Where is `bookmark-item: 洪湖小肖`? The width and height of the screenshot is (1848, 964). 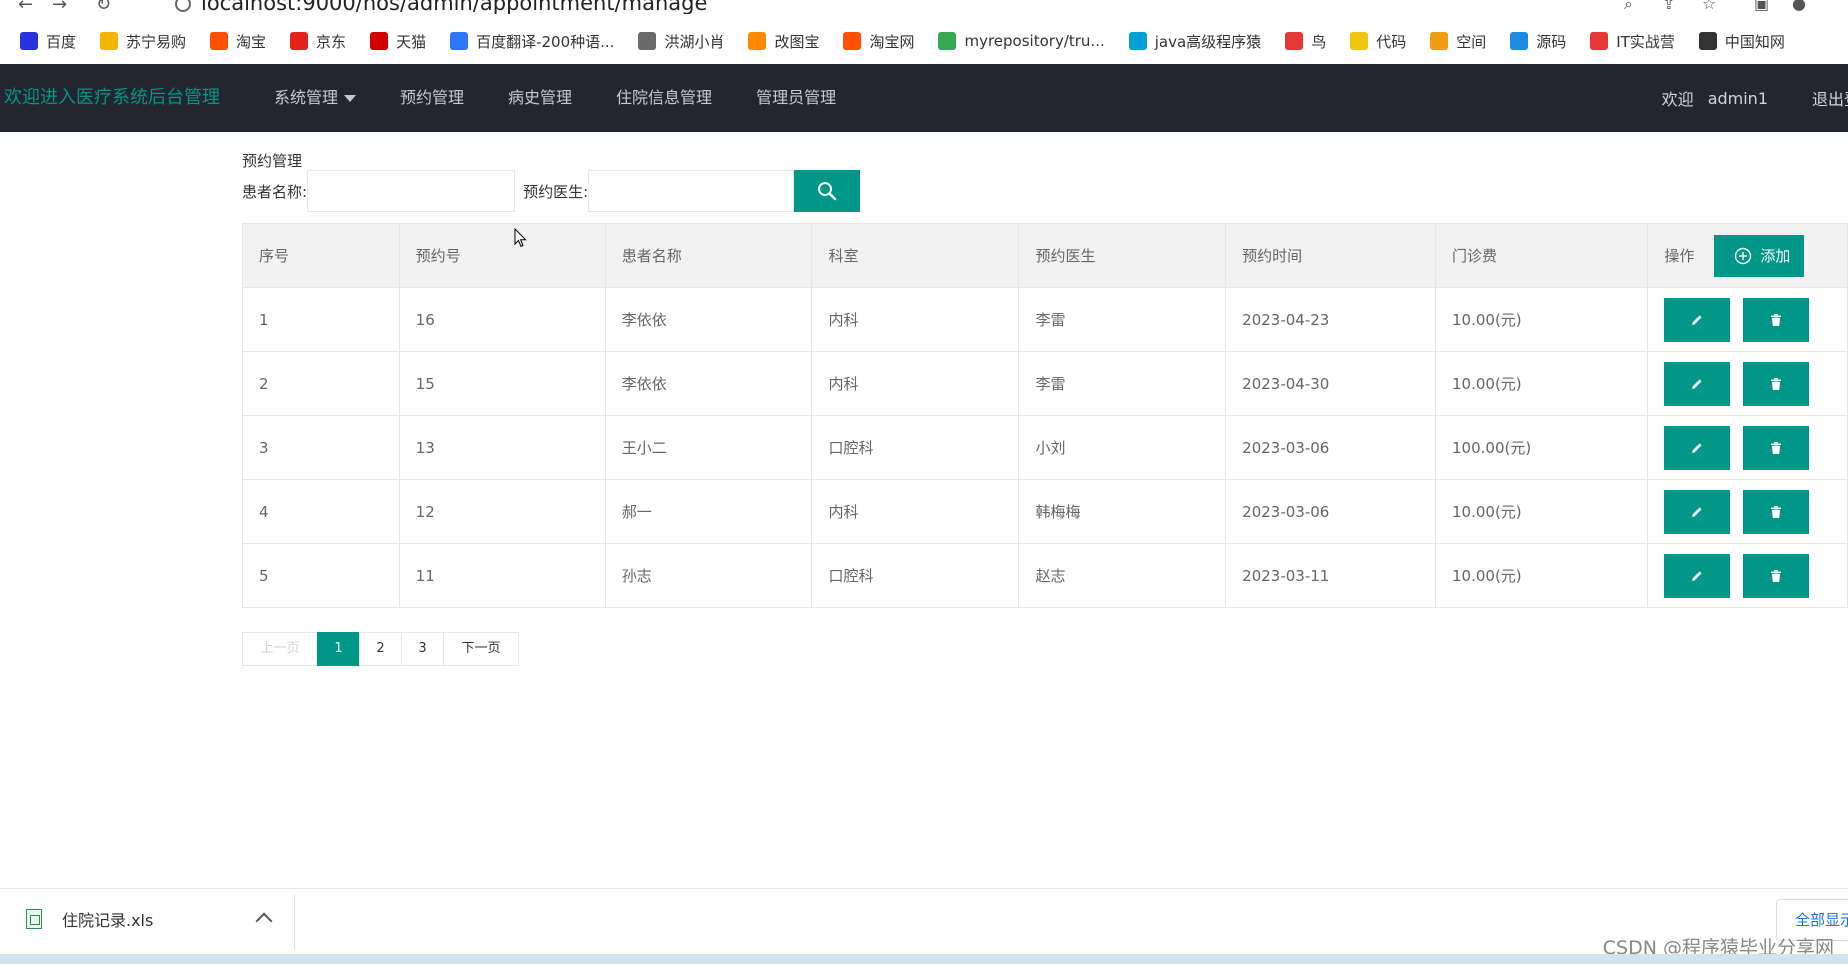
bookmark-item: 洪湖小肖 is located at coordinates (681, 41).